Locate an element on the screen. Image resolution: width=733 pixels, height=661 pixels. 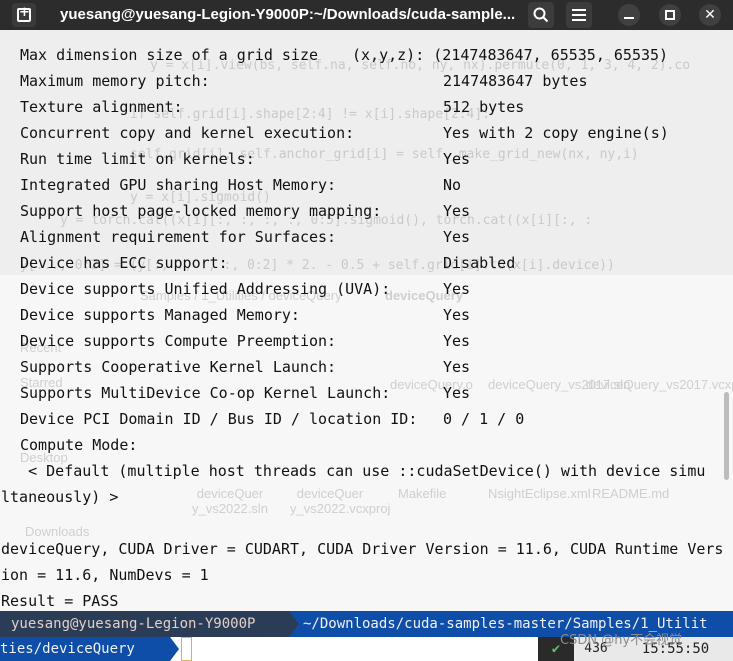
compute-mode-text: ltaneously) > is located at coordinates (60, 497).